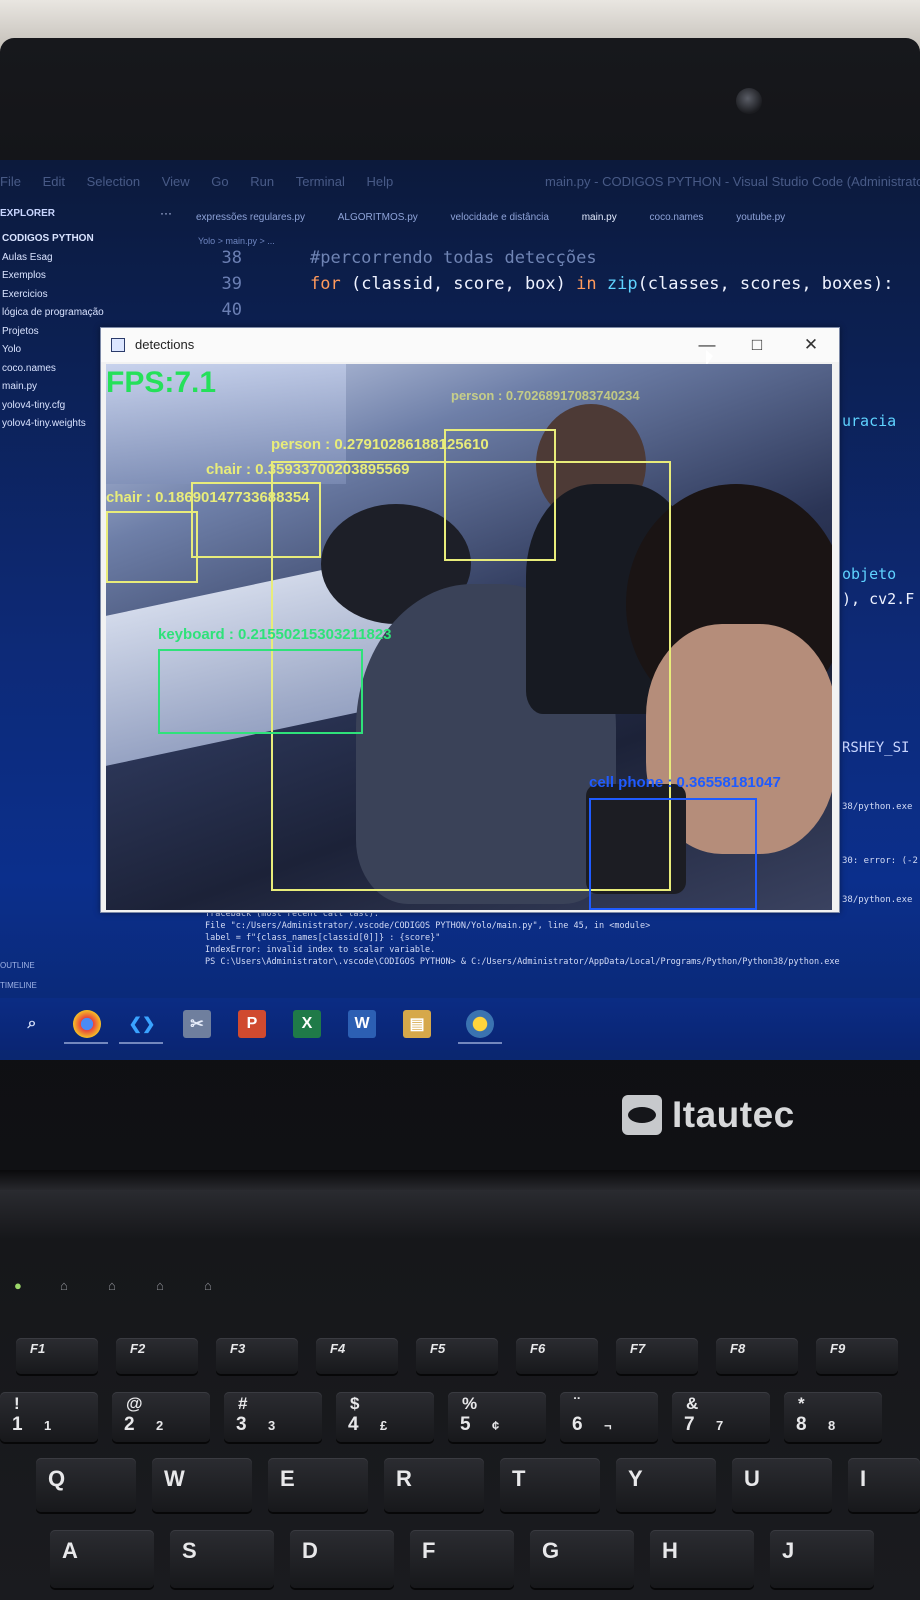 The height and width of the screenshot is (1600, 920). Describe the element at coordinates (557, 1356) in the screenshot. I see `key-f6: F6` at that location.